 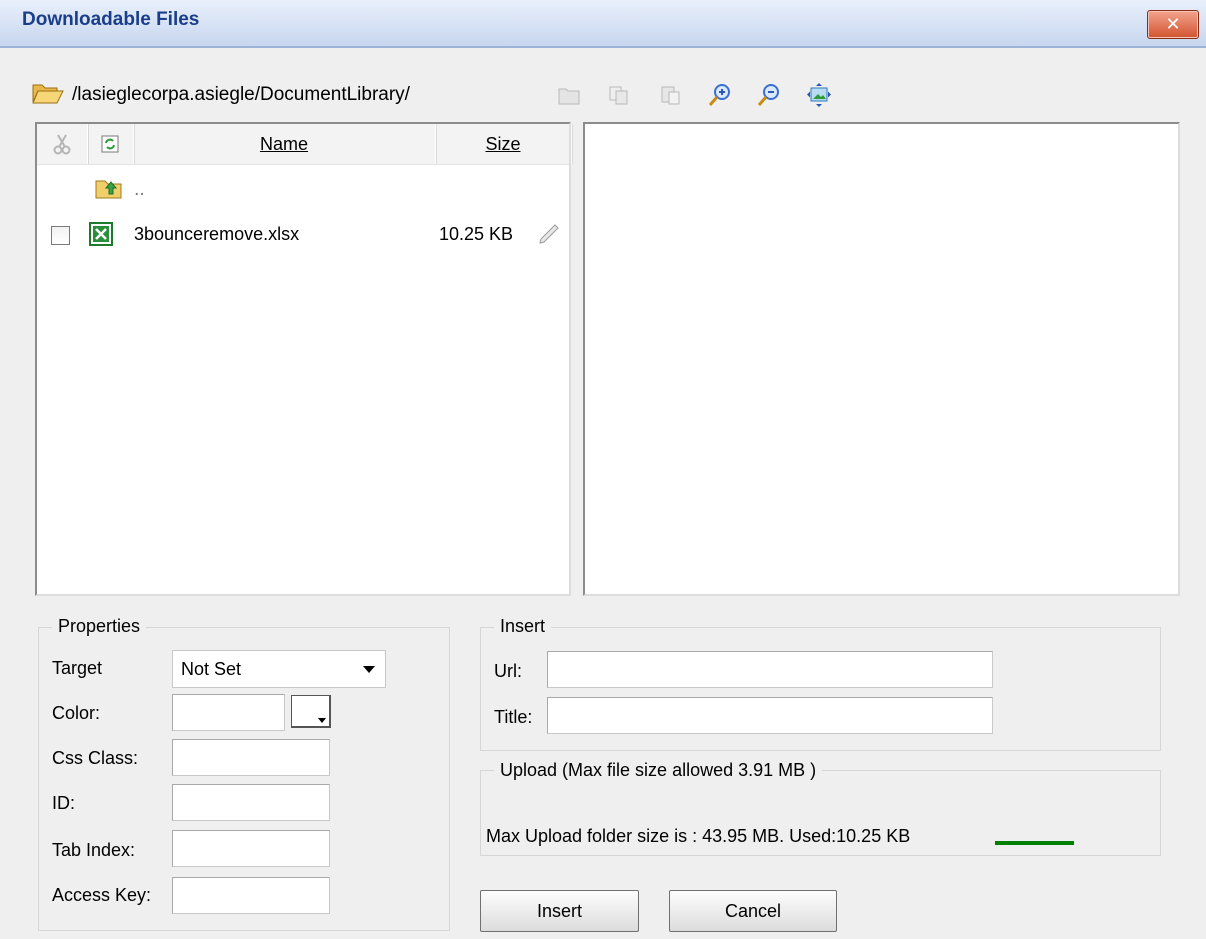 What do you see at coordinates (95, 758) in the screenshot?
I see `css-class-label: Css Class:` at bounding box center [95, 758].